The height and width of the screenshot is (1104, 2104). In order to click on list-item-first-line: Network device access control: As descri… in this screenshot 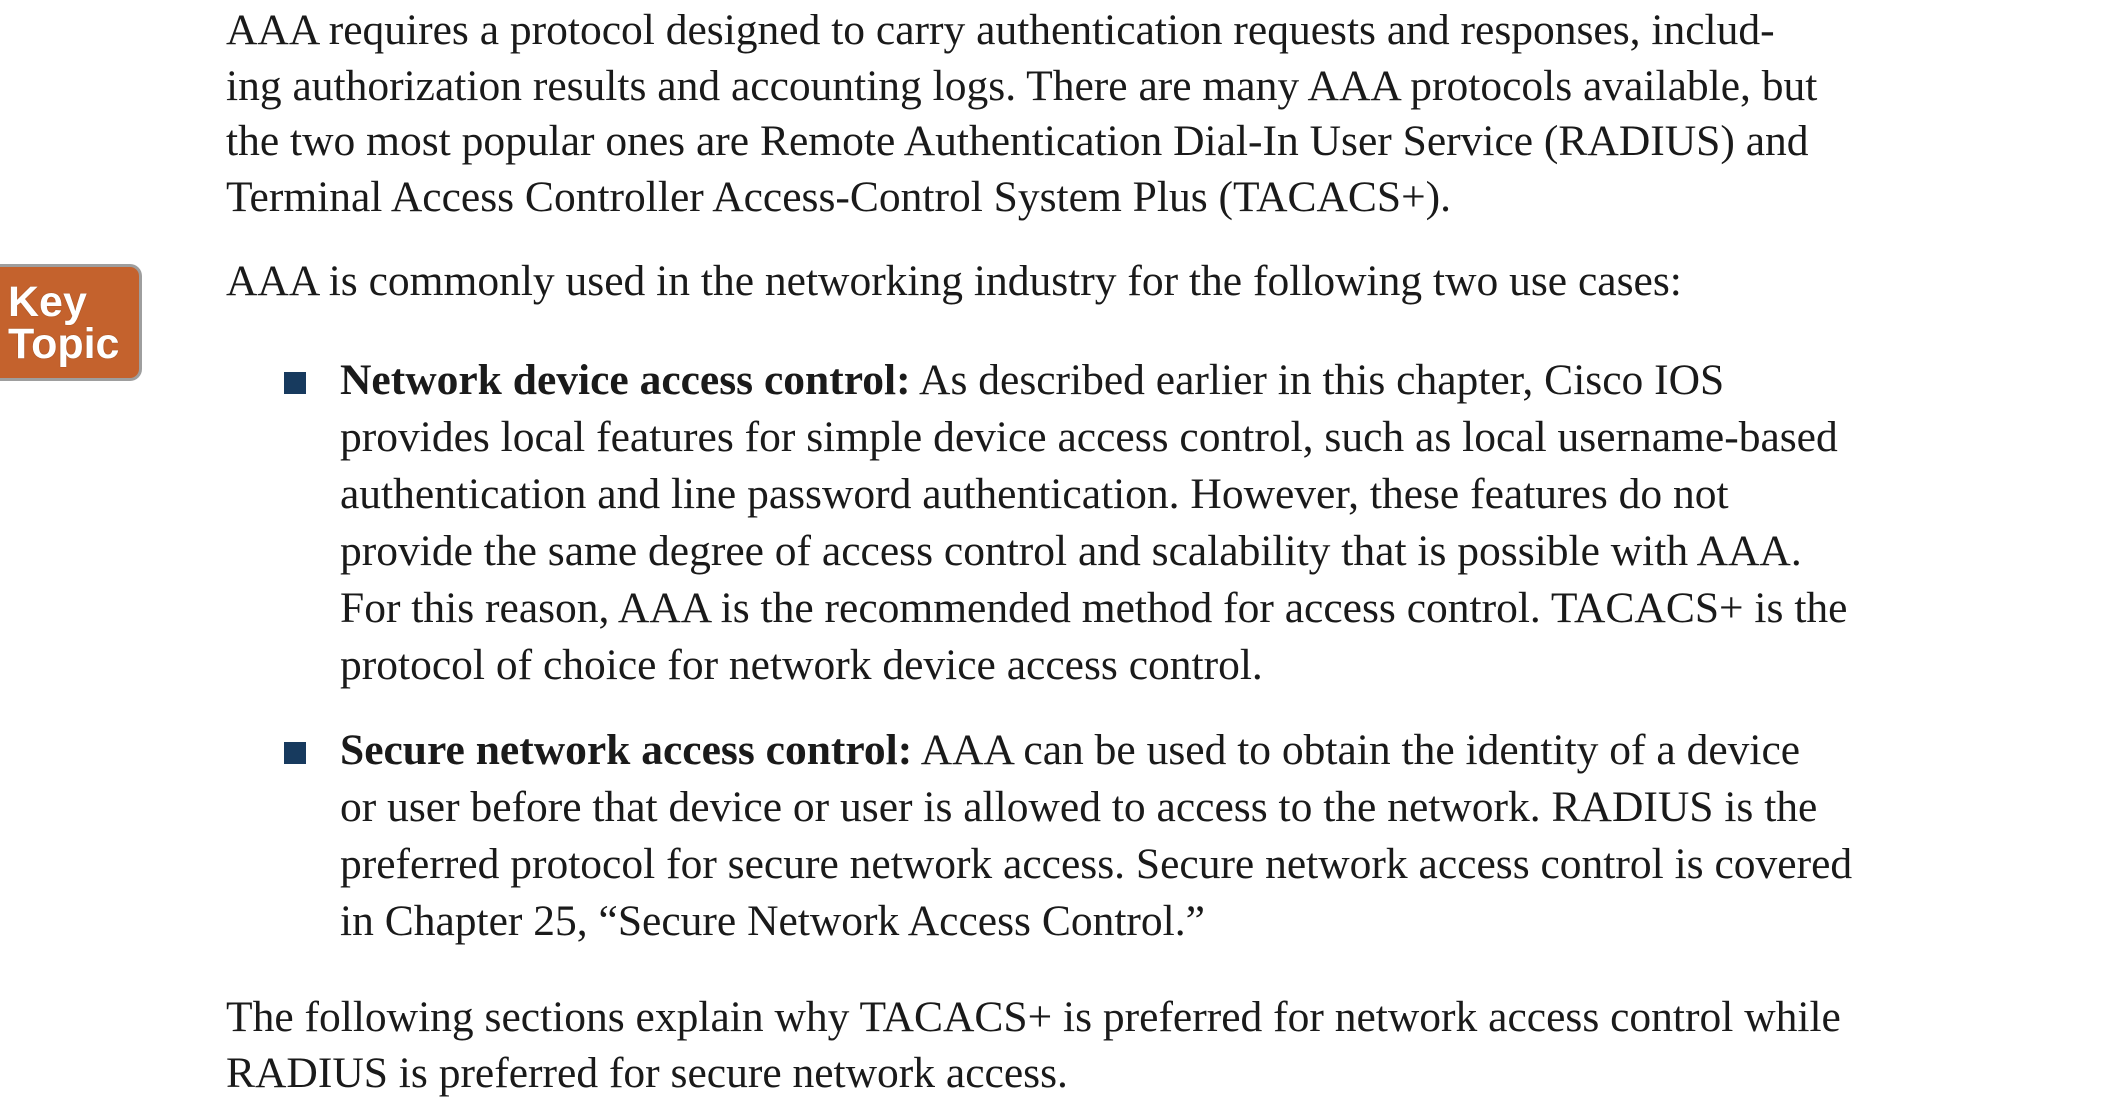, I will do `click(1093, 380)`.